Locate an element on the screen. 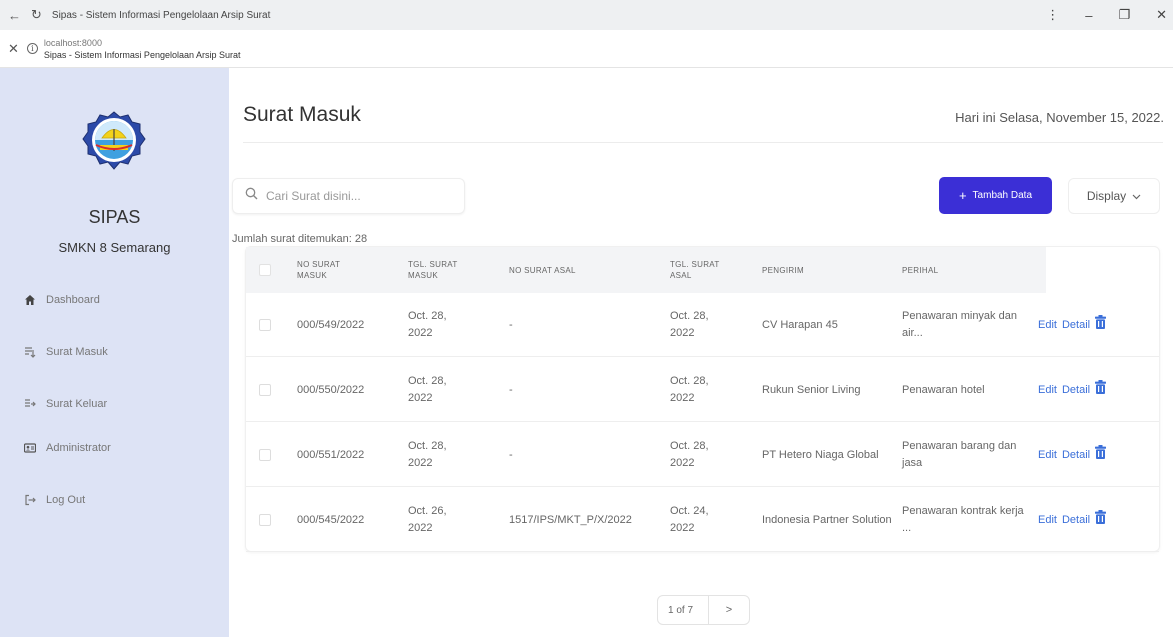  plus-icon: + is located at coordinates (962, 195).